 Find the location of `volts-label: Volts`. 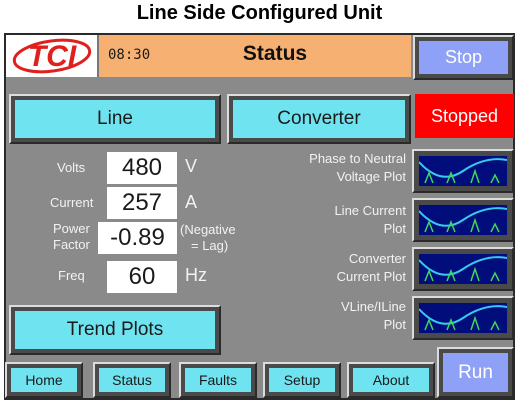

volts-label: Volts is located at coordinates (71, 167).